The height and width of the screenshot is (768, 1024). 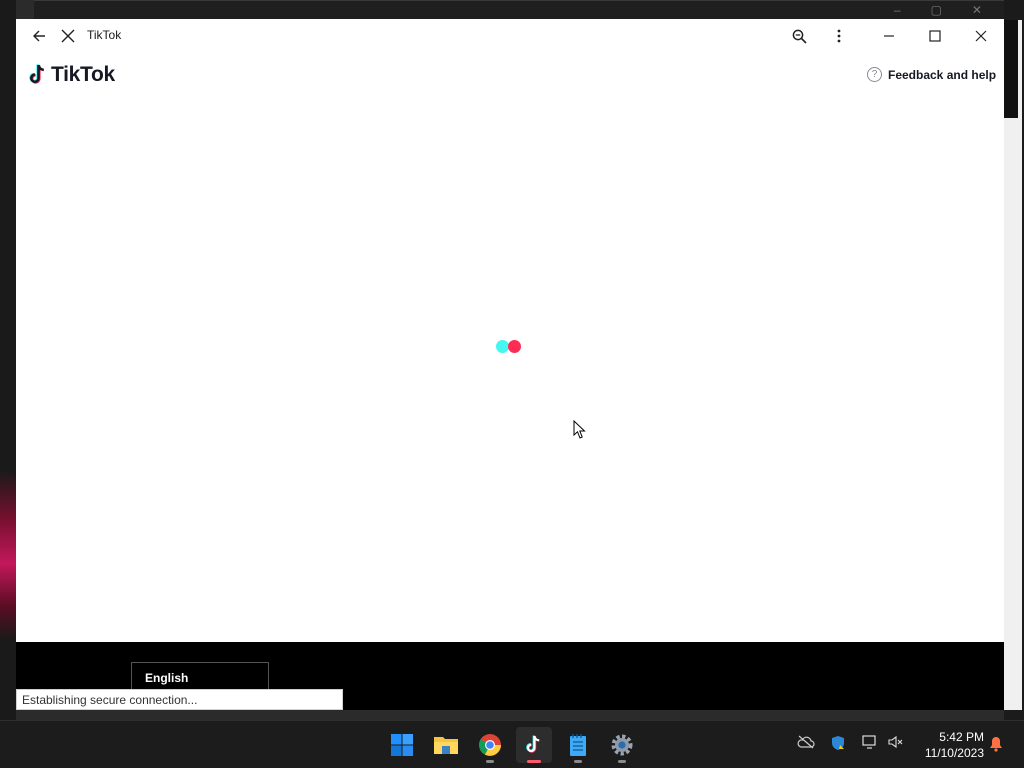 I want to click on tiktok-logo: TikTok, so click(x=71, y=75).